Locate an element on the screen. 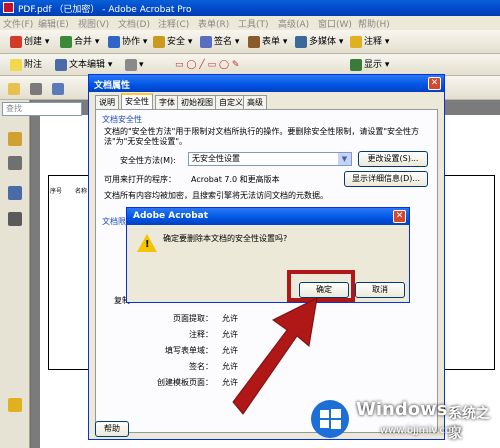  warning-icon-mark: ! is located at coordinates (147, 244).